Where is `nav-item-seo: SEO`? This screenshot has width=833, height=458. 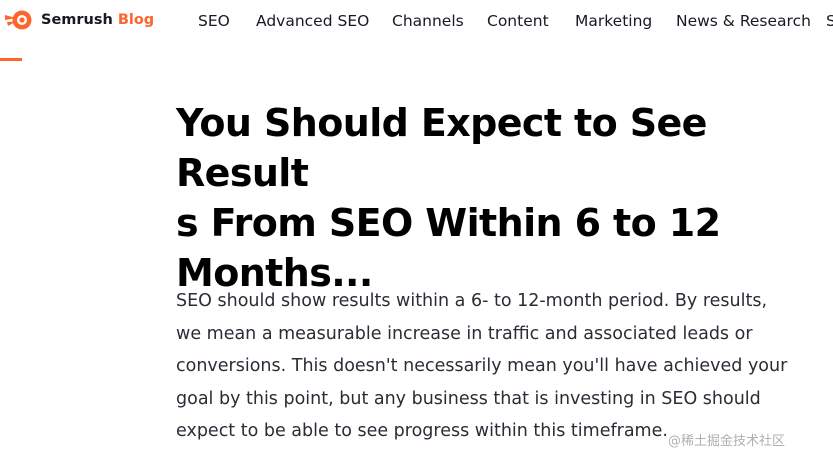 nav-item-seo: SEO is located at coordinates (214, 21).